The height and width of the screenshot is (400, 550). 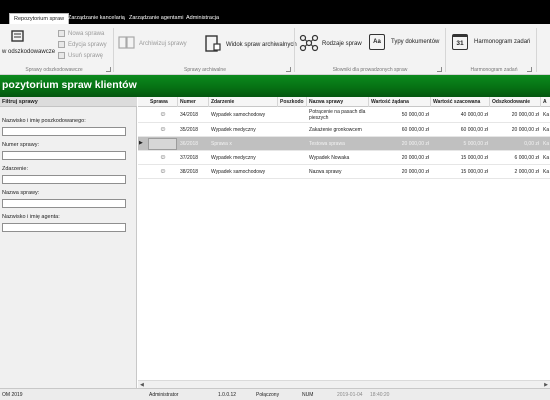 I want to click on page-title: pozytorium spraw klientów, so click(x=69, y=85).